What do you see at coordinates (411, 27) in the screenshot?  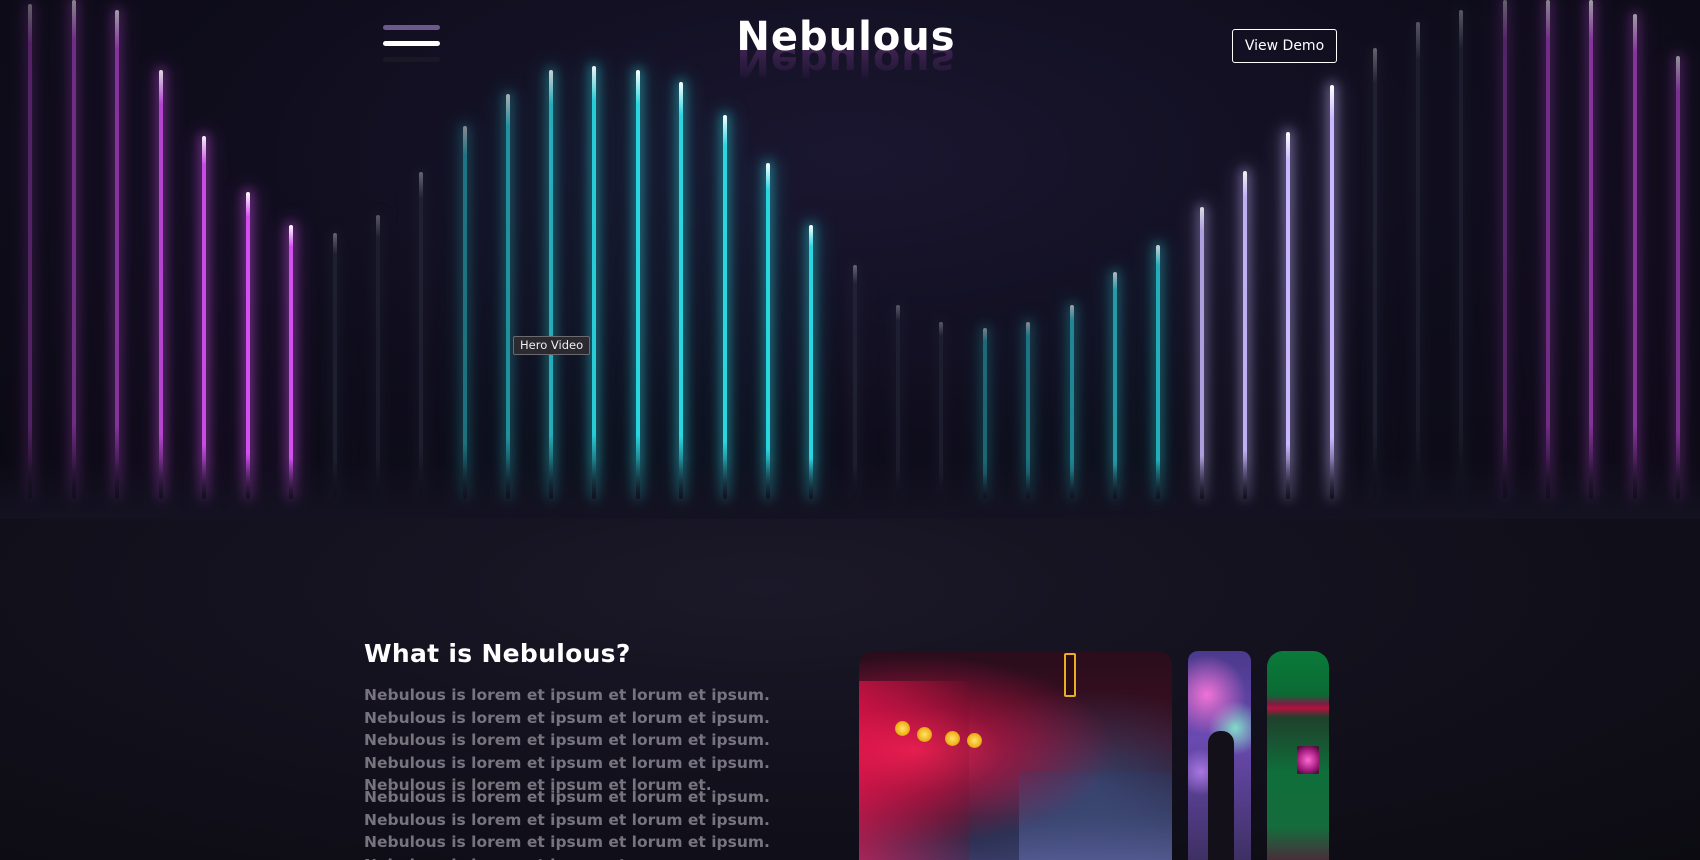 I see `menu-line-top` at bounding box center [411, 27].